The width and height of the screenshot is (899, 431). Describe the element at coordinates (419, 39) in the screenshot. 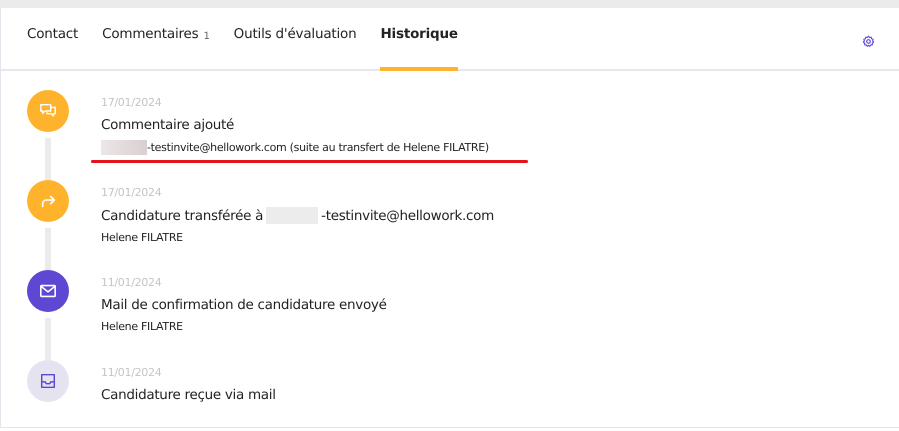

I see `tab: Historique` at that location.